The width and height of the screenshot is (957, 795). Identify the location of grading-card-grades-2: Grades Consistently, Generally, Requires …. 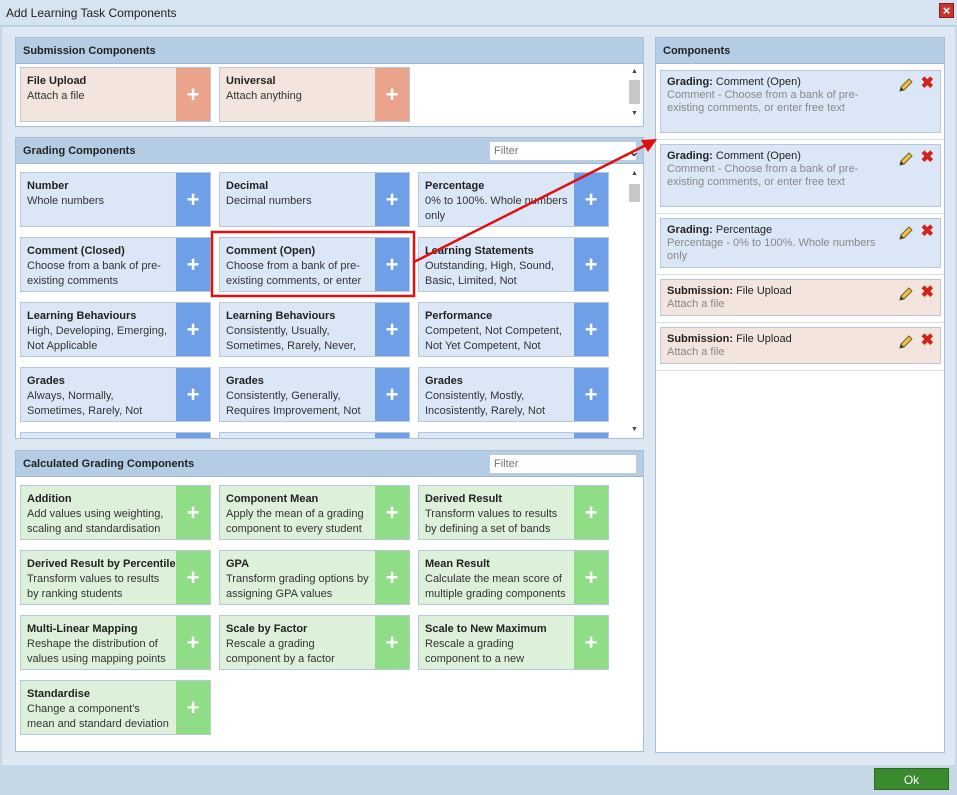
(314, 394).